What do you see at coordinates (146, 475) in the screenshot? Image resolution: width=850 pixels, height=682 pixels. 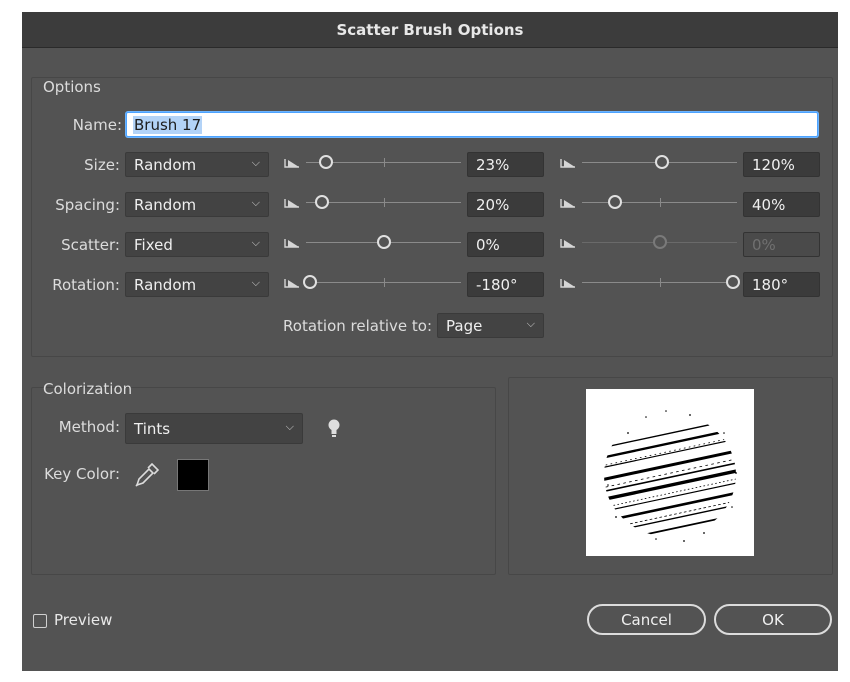 I see `eyedropper-icon` at bounding box center [146, 475].